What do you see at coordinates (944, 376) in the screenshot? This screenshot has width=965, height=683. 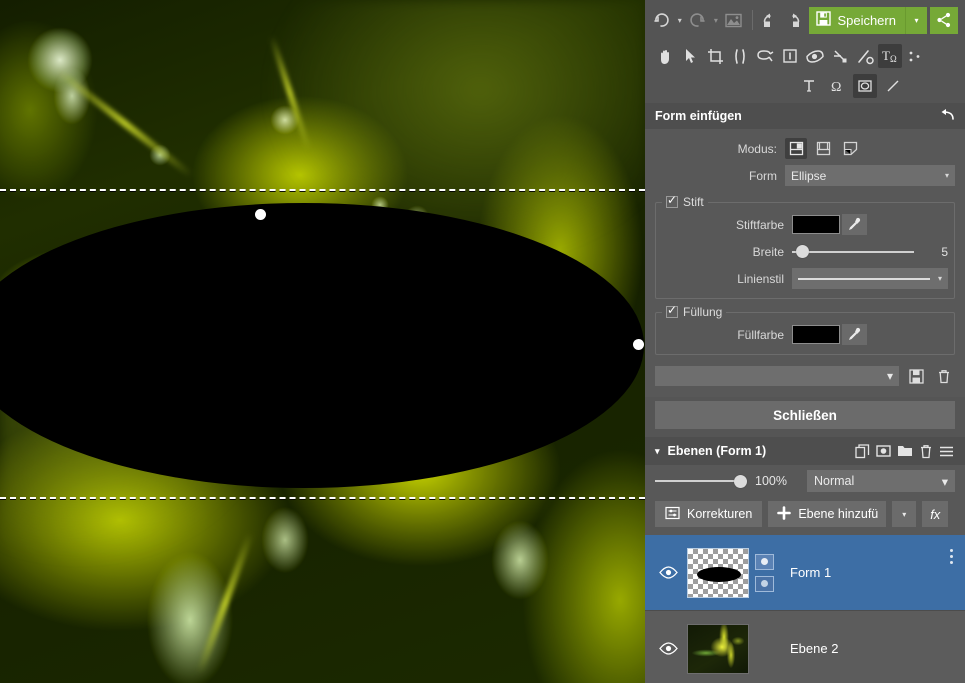 I see `trash-icon` at bounding box center [944, 376].